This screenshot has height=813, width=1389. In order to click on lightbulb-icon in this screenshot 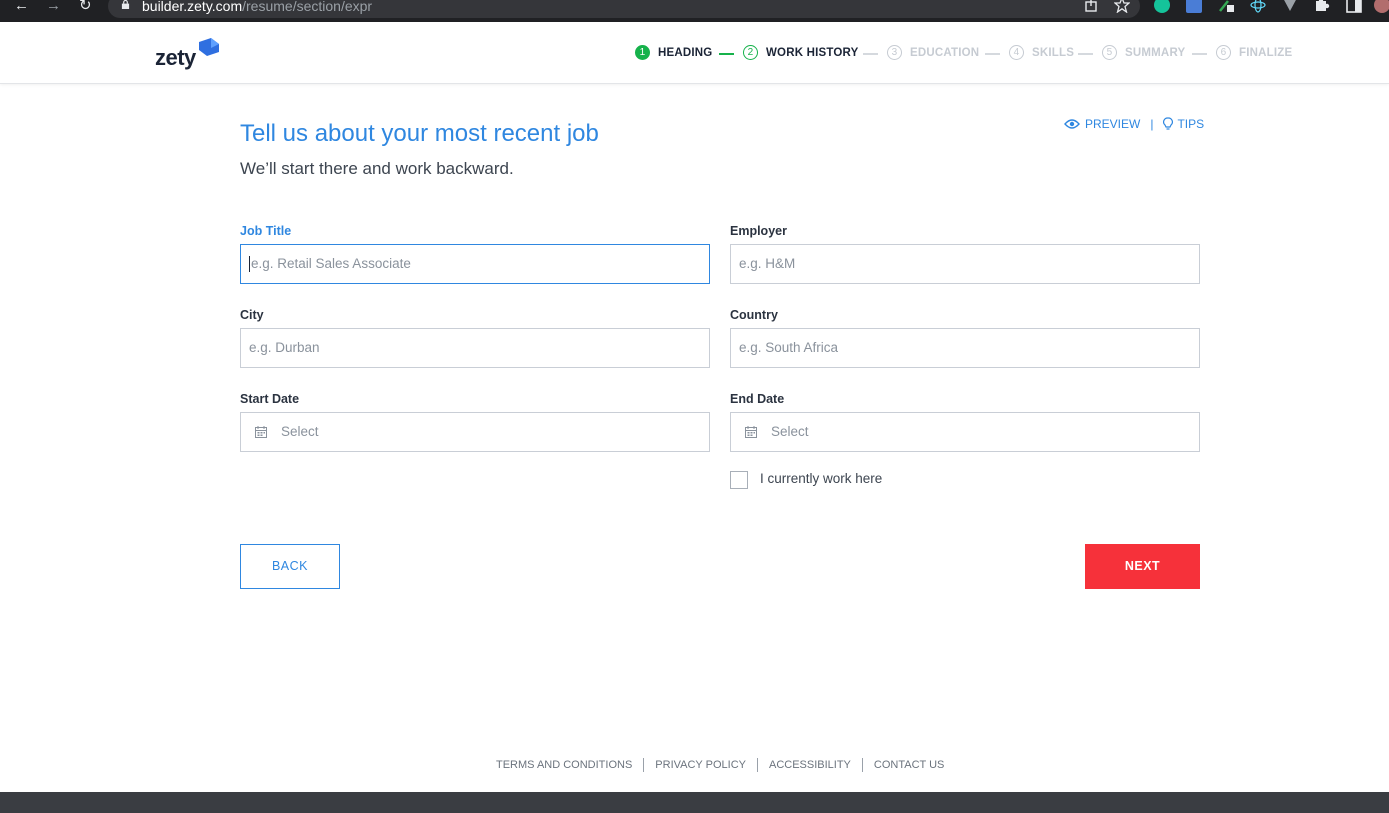, I will do `click(1168, 123)`.